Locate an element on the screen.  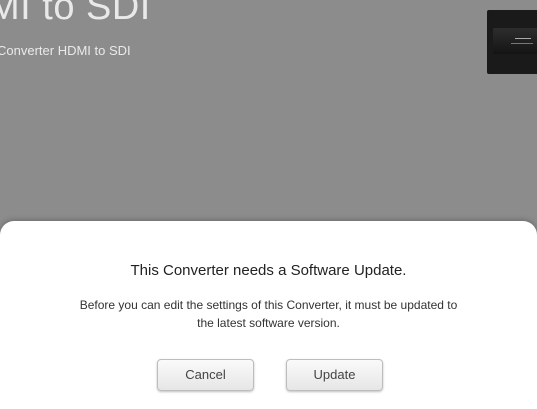
device-face is located at coordinates (515, 41).